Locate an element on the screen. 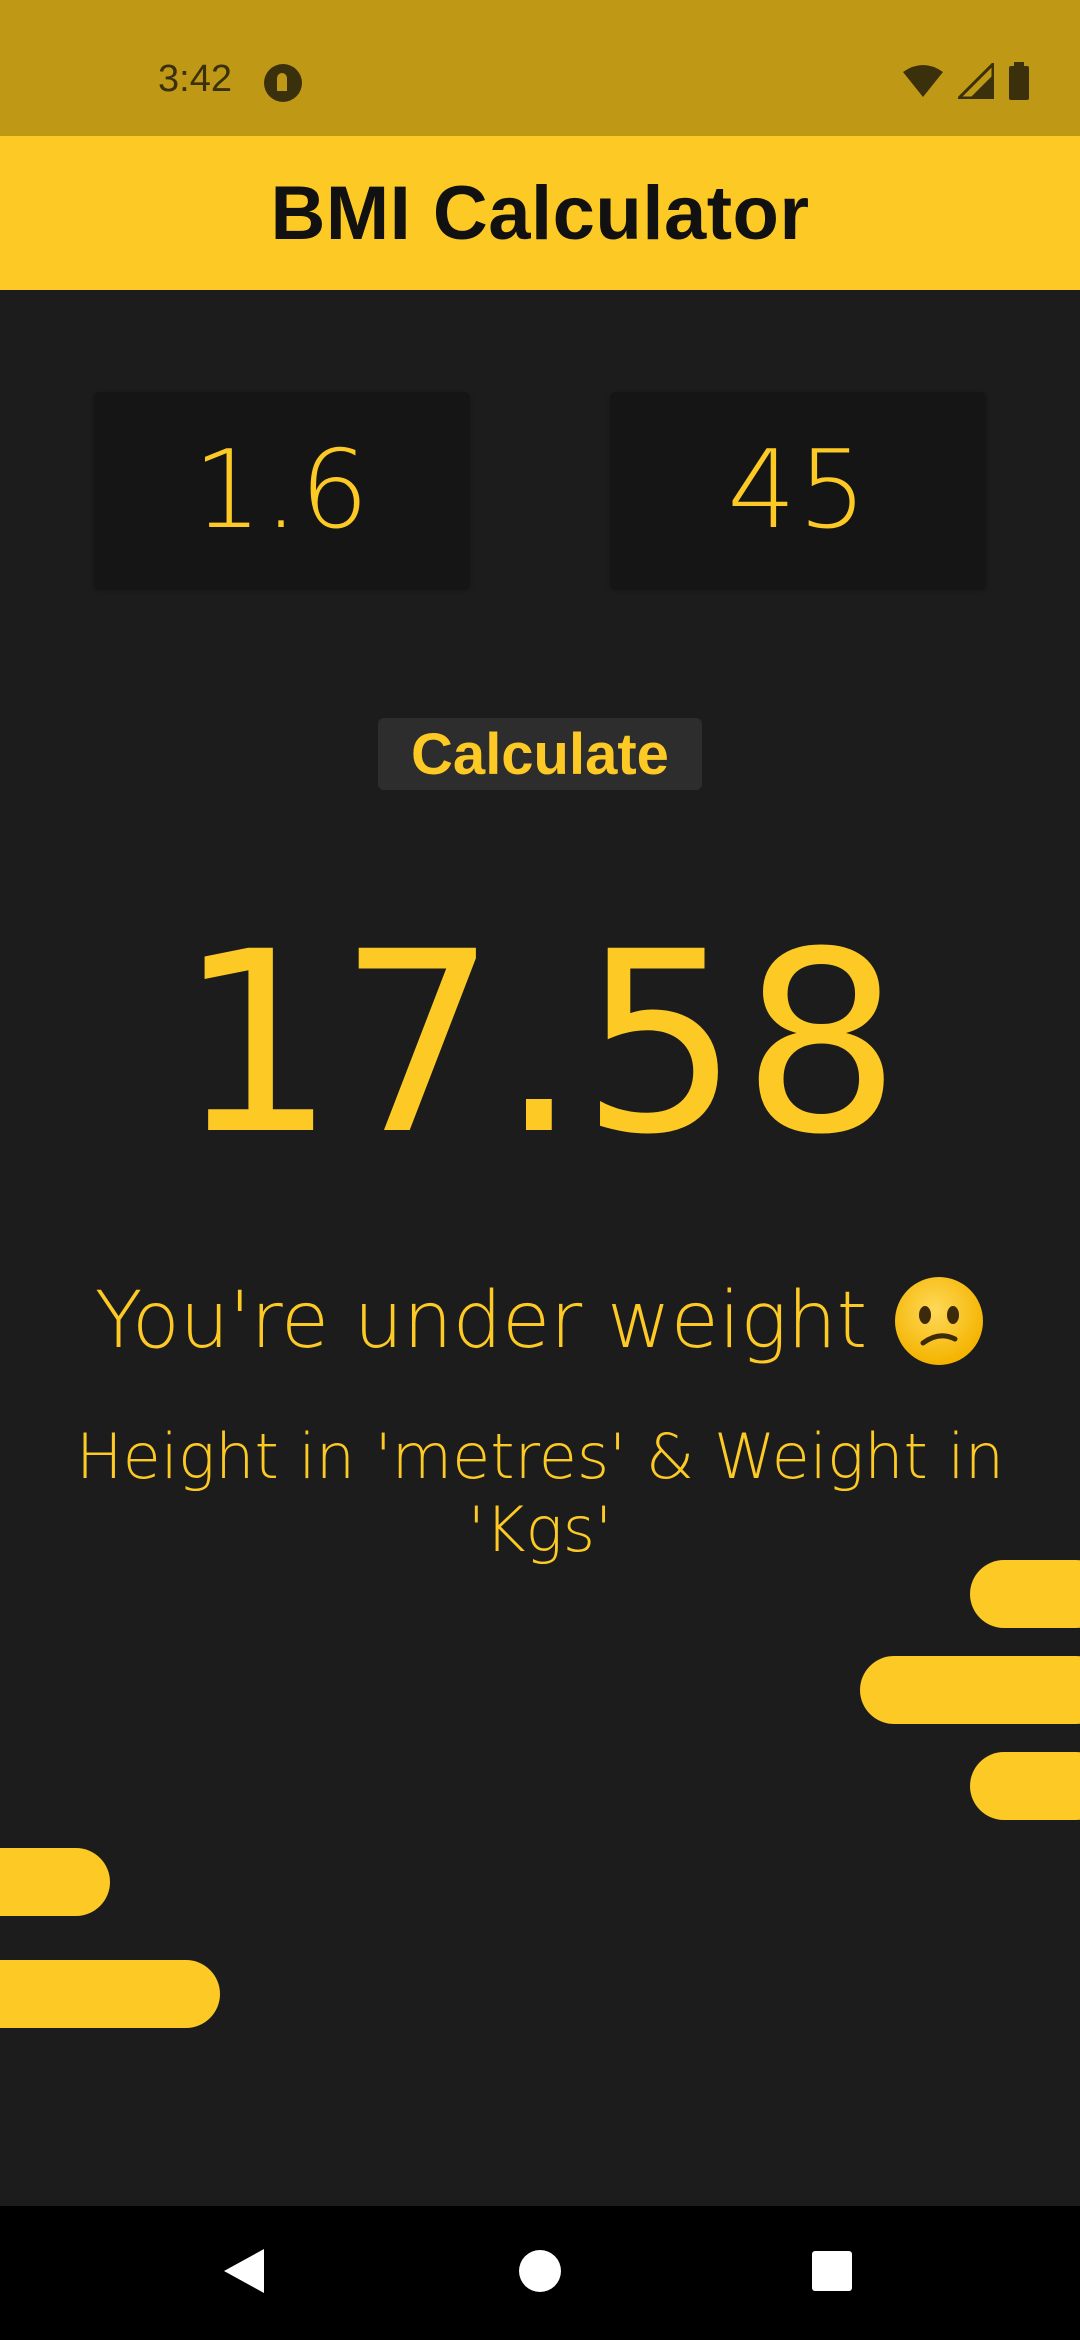 The image size is (1080, 2340). status-icons is located at coordinates (966, 81).